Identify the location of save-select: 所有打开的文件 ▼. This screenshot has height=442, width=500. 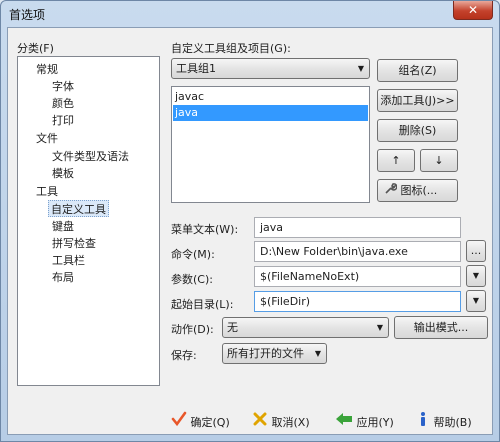
(274, 353).